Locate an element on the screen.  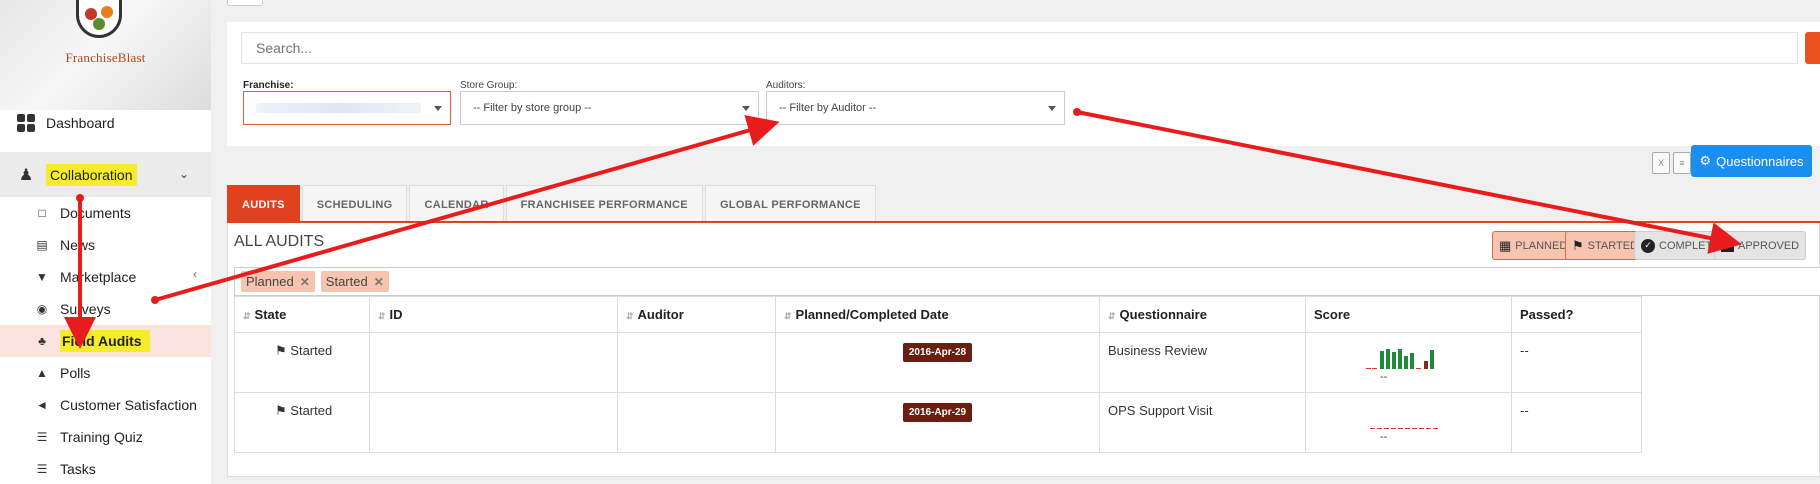
column-header-label: ID is located at coordinates (396, 314).